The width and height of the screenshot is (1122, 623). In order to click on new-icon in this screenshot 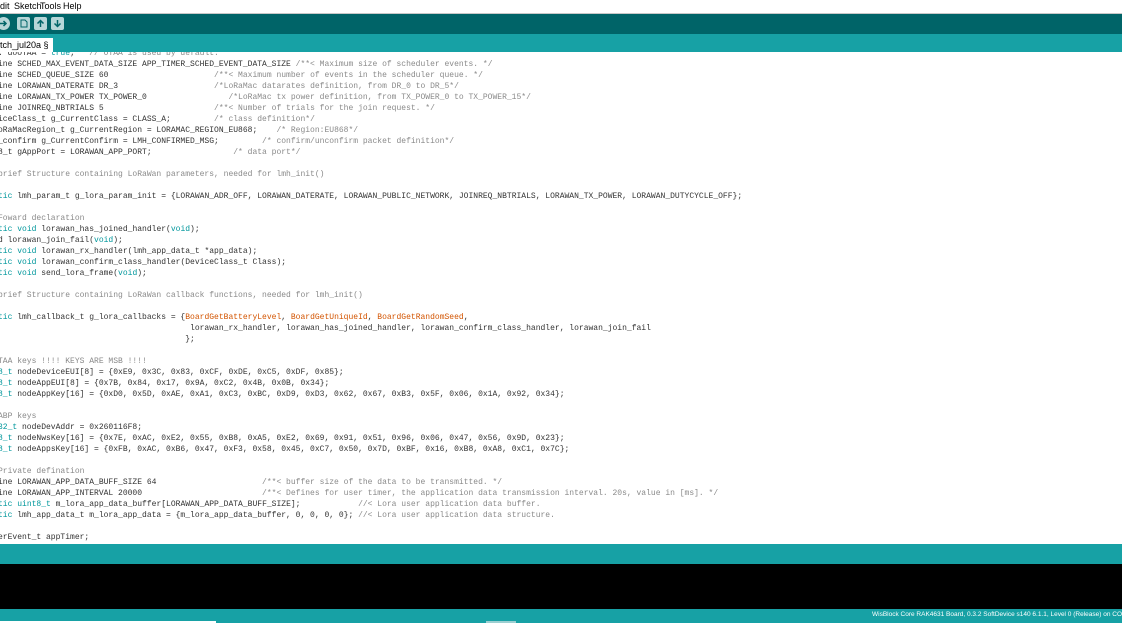, I will do `click(24, 23)`.